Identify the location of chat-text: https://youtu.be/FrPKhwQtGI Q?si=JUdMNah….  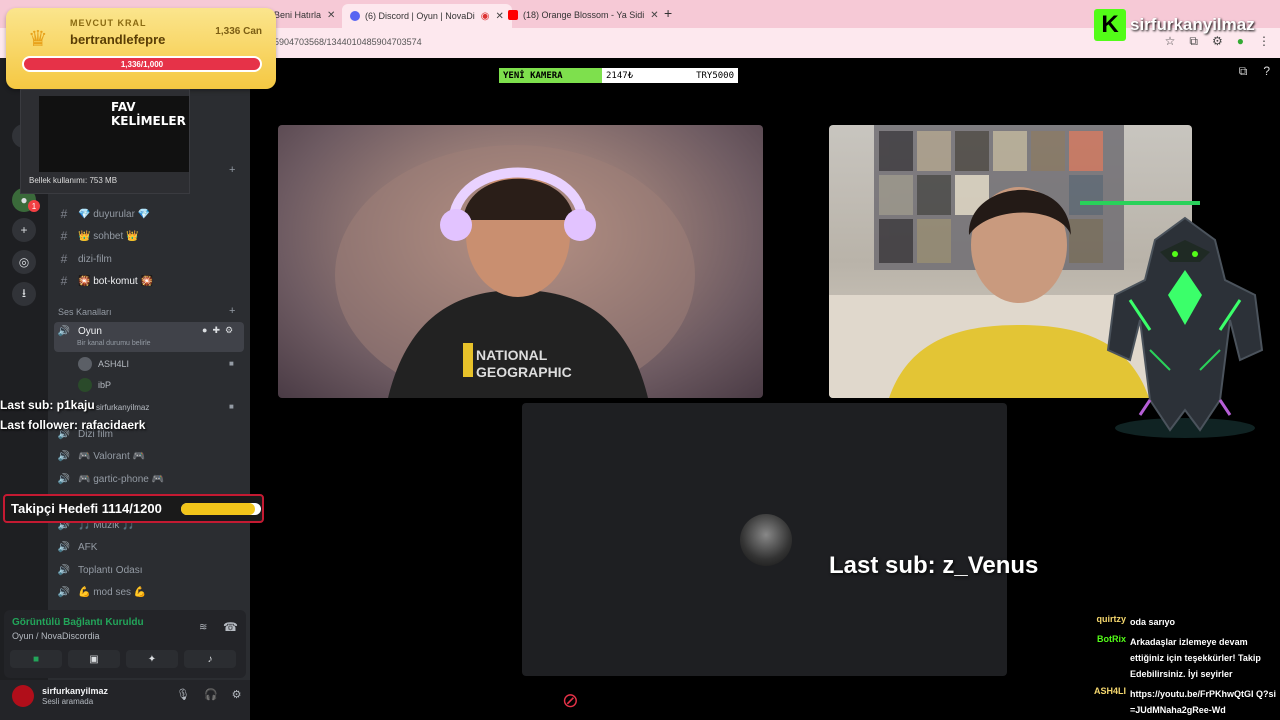
(1203, 702).